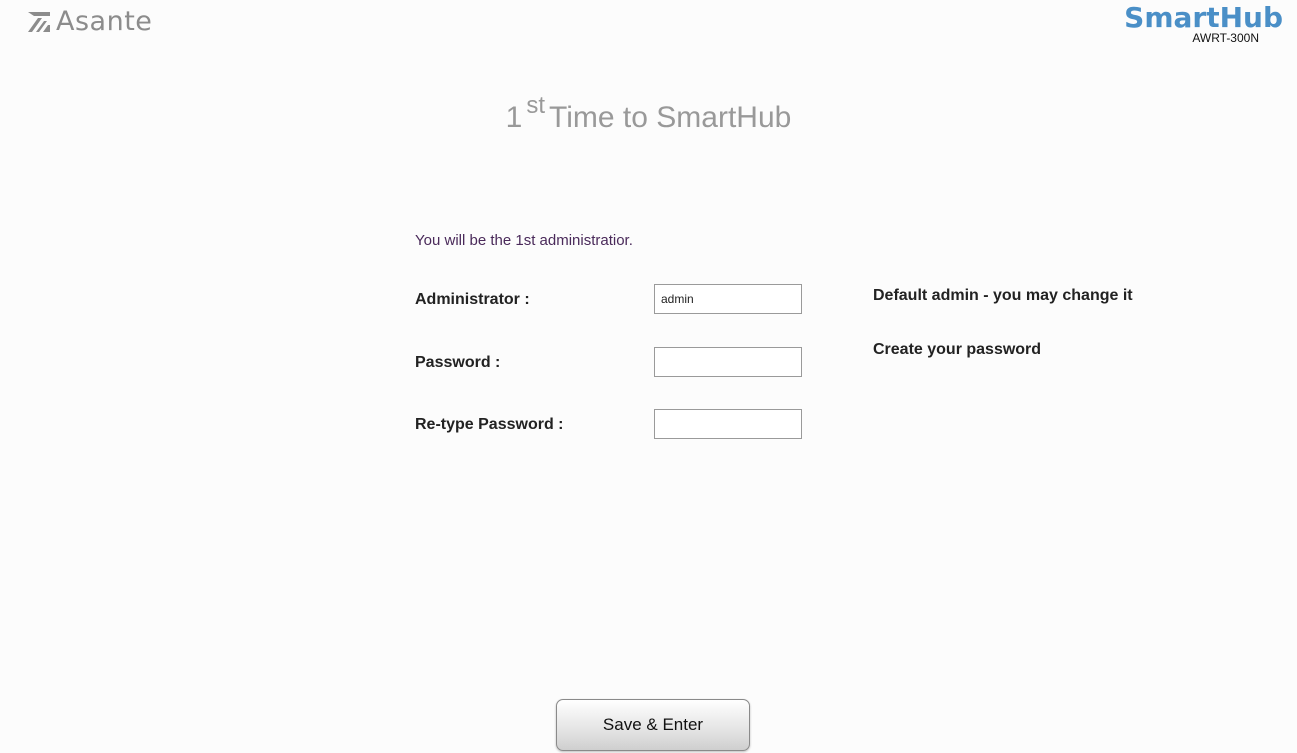  I want to click on retype-password-input, so click(728, 424).